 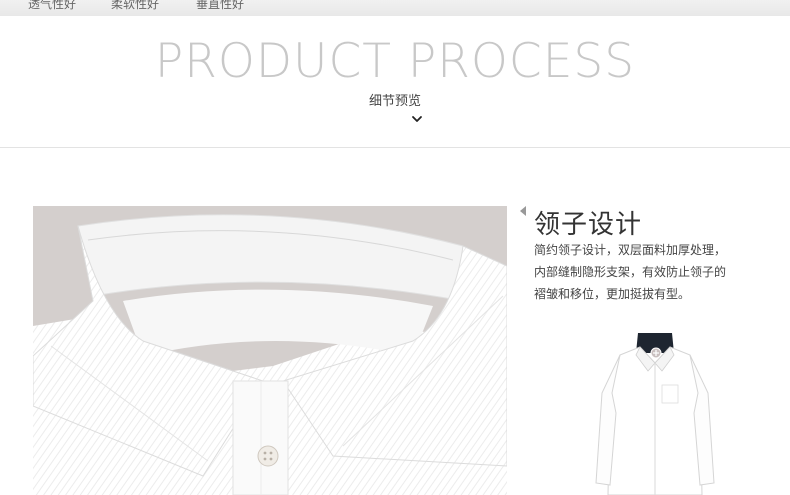 I want to click on page-title: PRODUCT PROCESS, so click(x=395, y=61).